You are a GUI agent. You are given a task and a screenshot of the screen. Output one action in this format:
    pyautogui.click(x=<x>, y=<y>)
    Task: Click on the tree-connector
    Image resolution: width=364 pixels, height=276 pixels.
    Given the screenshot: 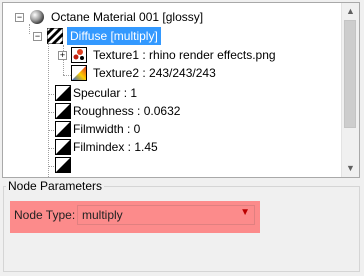 What is the action you would take?
    pyautogui.click(x=48, y=110)
    